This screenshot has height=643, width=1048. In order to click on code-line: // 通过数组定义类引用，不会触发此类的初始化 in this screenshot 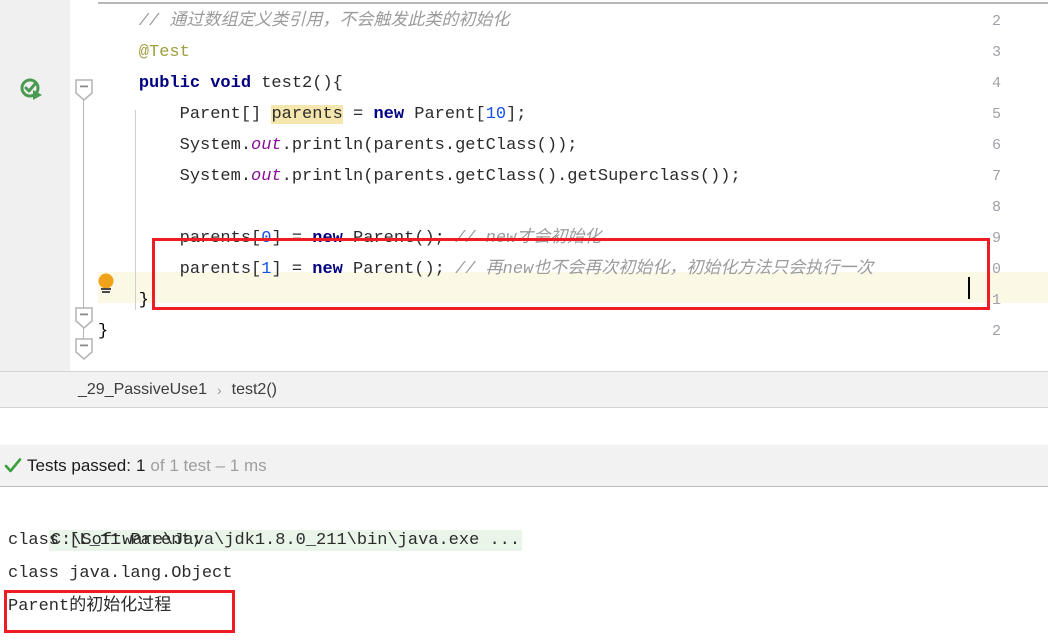, I will do `click(304, 21)`.